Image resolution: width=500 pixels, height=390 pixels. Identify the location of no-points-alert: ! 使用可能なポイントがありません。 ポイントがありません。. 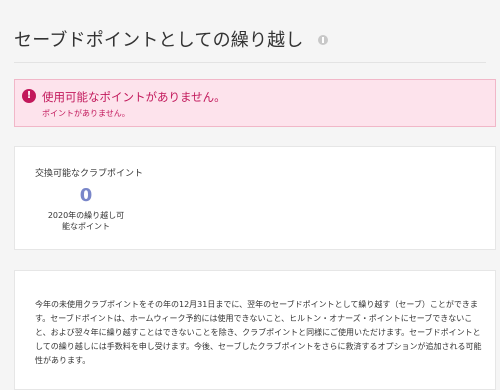
(255, 103).